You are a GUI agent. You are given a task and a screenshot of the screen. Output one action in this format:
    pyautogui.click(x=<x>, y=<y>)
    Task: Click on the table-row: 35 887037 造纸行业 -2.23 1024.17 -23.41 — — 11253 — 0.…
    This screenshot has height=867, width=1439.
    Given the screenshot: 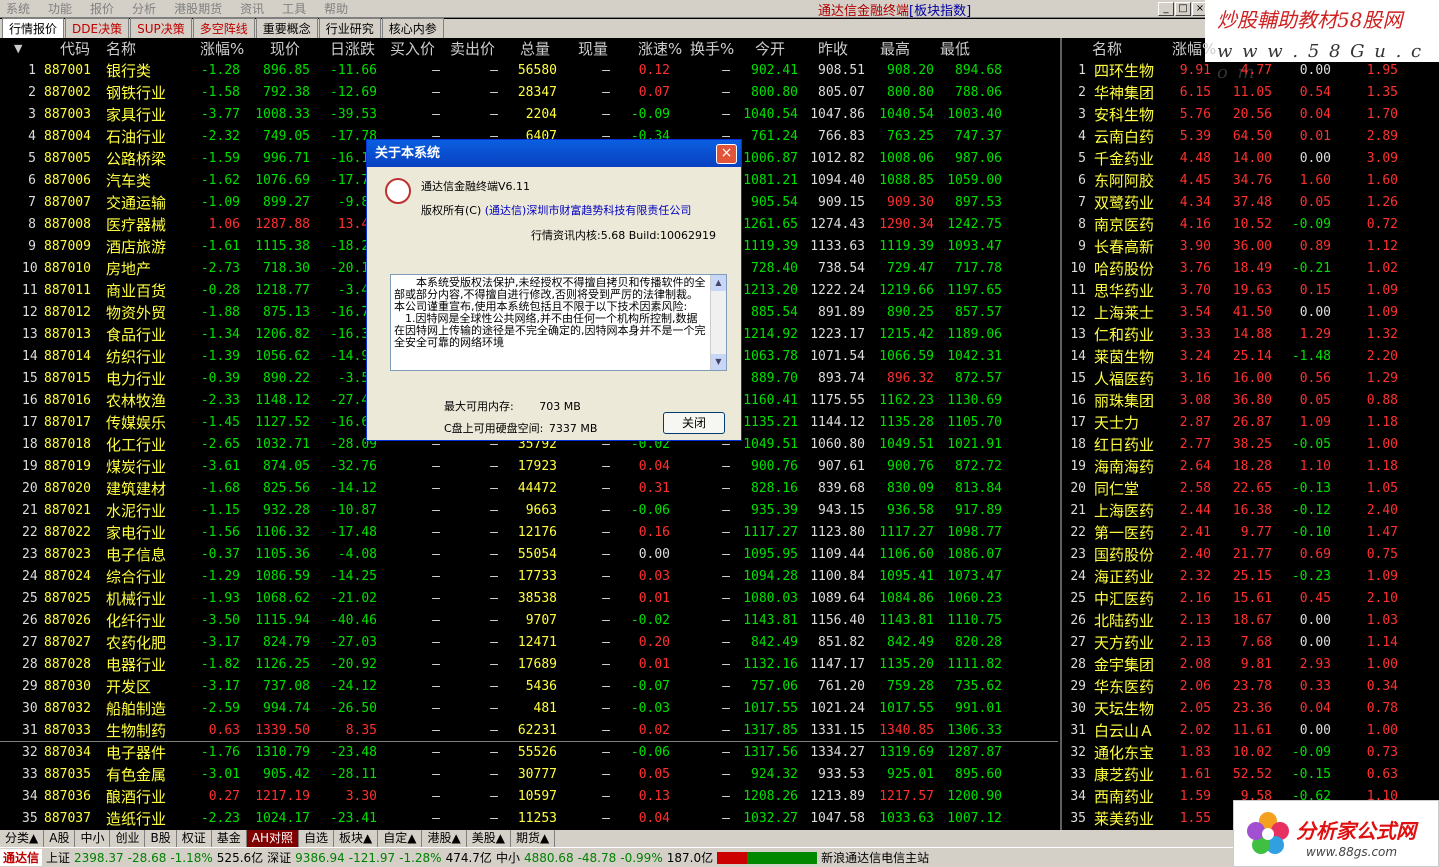 What is the action you would take?
    pyautogui.click(x=530, y=819)
    